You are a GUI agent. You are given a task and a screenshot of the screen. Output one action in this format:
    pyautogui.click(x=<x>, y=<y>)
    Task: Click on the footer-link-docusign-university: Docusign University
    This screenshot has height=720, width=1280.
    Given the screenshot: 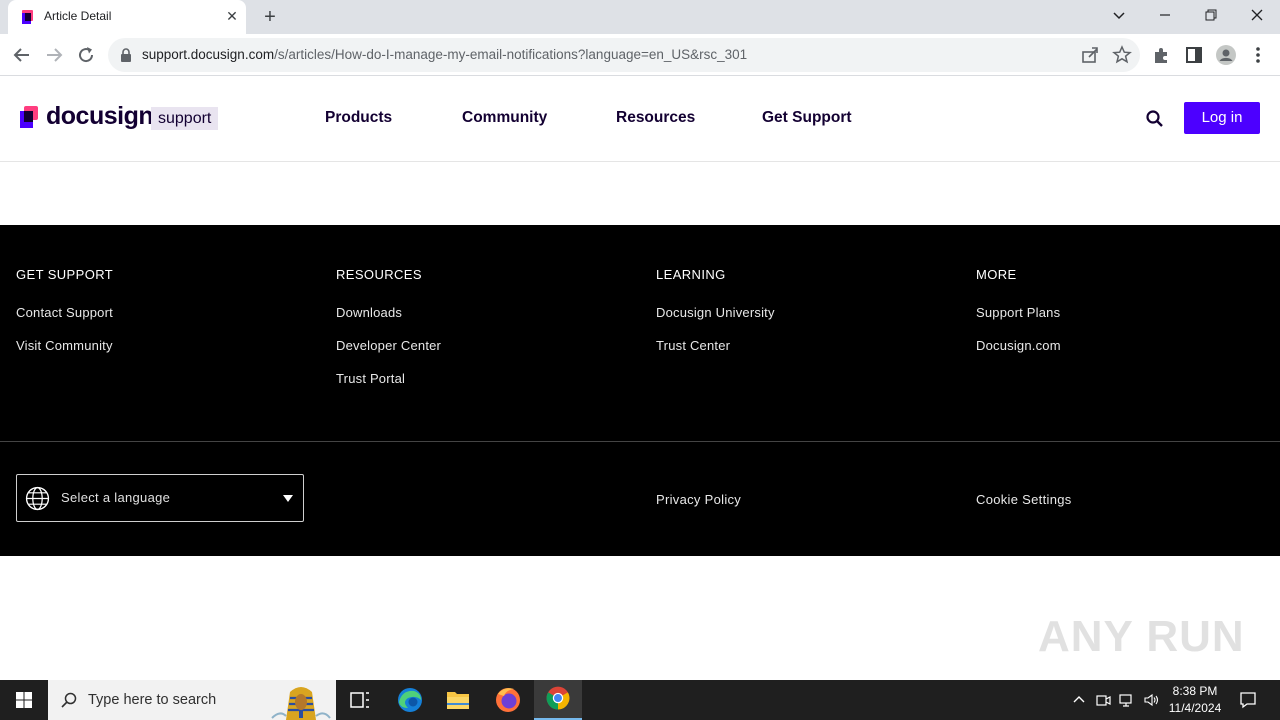 What is the action you would take?
    pyautogui.click(x=715, y=321)
    